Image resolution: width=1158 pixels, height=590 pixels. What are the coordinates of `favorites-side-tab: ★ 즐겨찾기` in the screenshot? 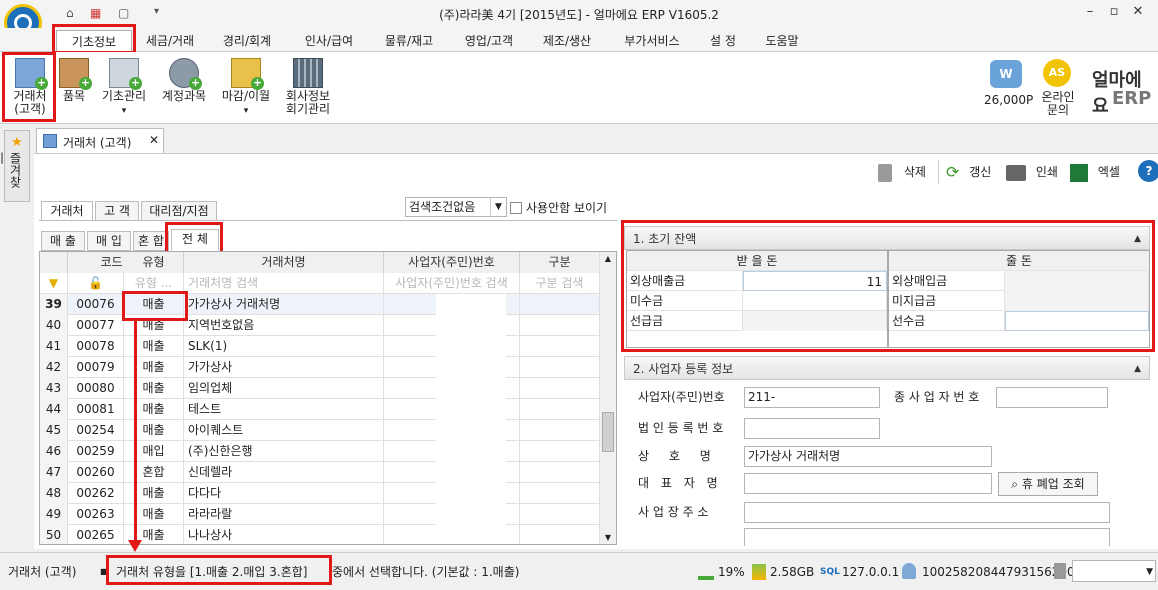 It's located at (15, 166).